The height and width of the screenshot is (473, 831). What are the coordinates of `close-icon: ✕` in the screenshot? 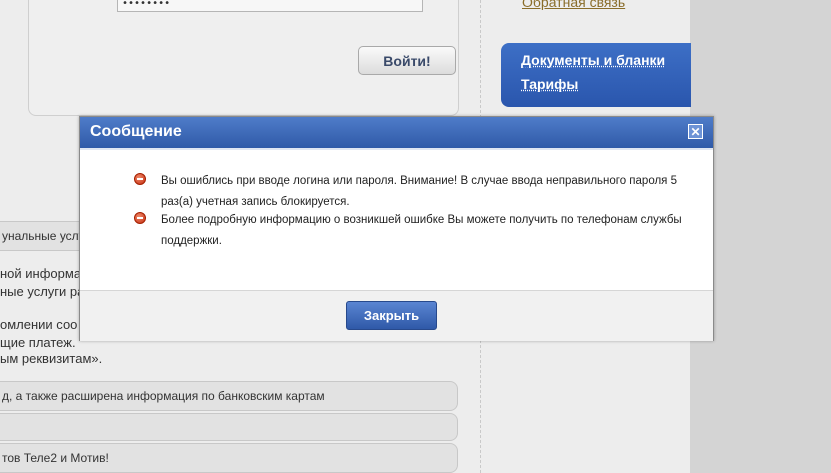 It's located at (695, 131).